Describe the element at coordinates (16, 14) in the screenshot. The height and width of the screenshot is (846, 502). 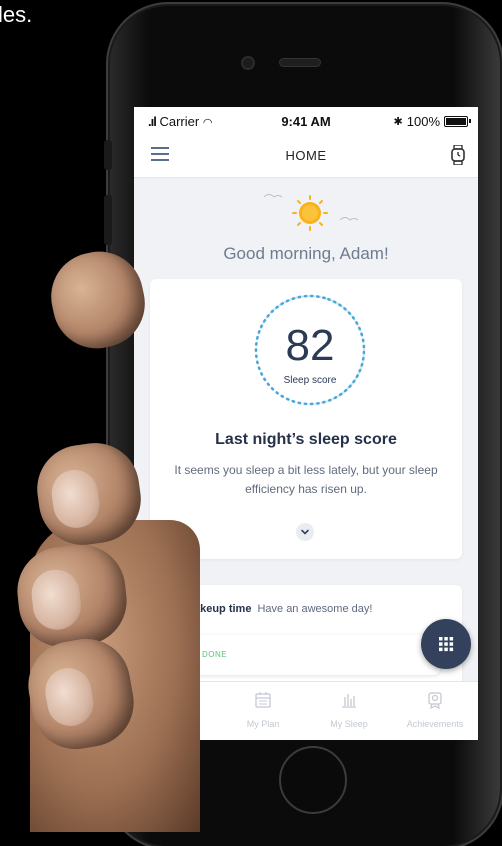
I see `caption-text: les.` at that location.